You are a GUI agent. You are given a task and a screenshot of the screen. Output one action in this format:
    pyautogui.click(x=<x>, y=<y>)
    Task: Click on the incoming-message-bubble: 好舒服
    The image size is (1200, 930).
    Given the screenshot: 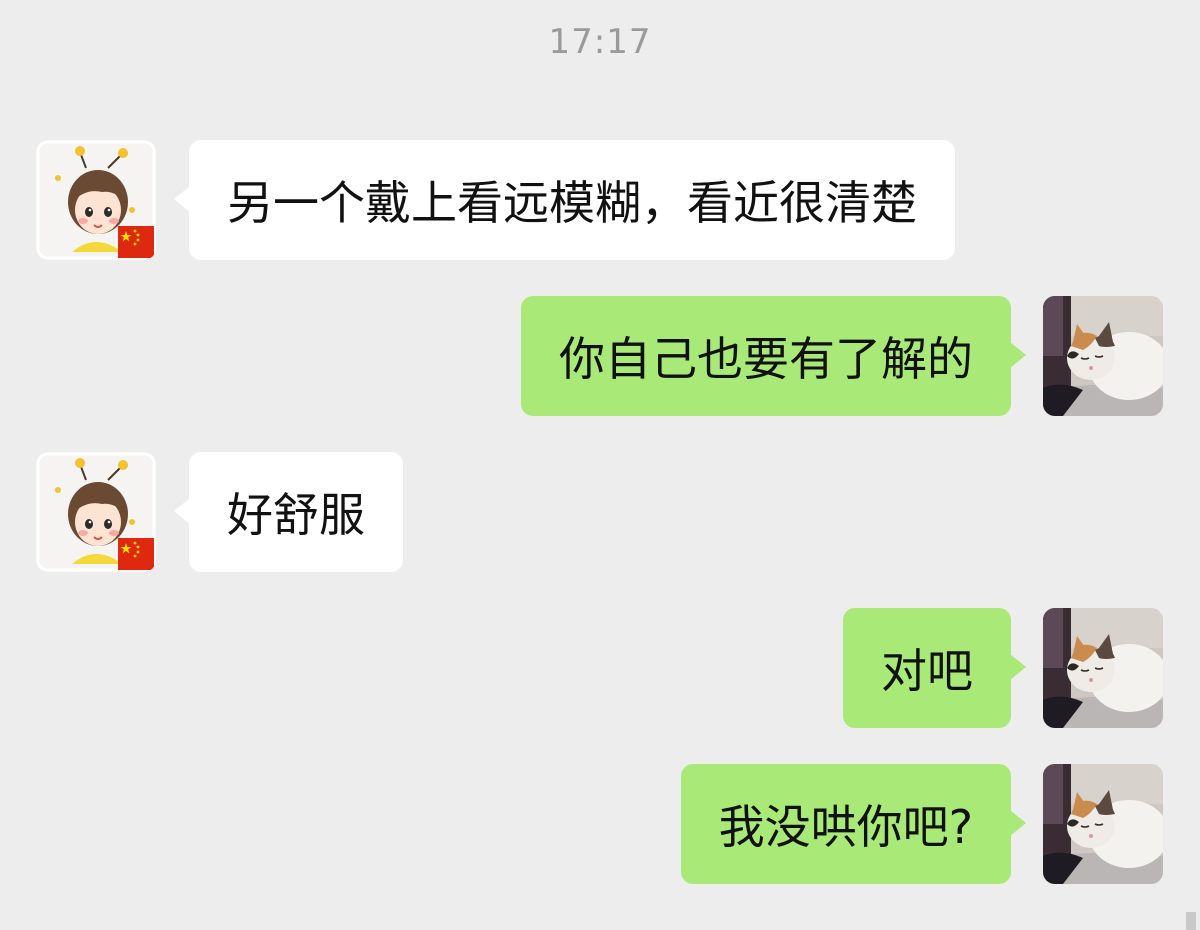 What is the action you would take?
    pyautogui.click(x=296, y=512)
    